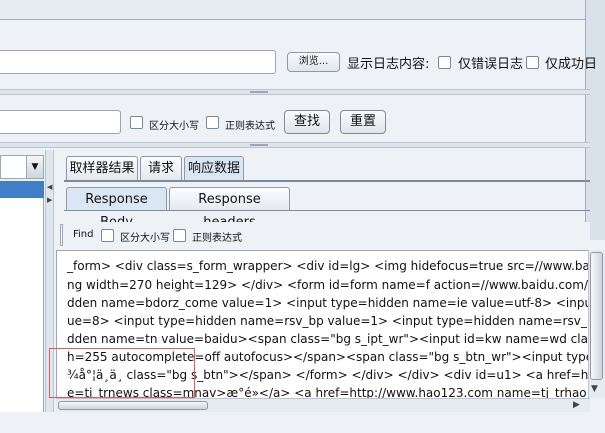 This screenshot has height=433, width=605. I want to click on find-regex-label: 正则表达式, so click(217, 238).